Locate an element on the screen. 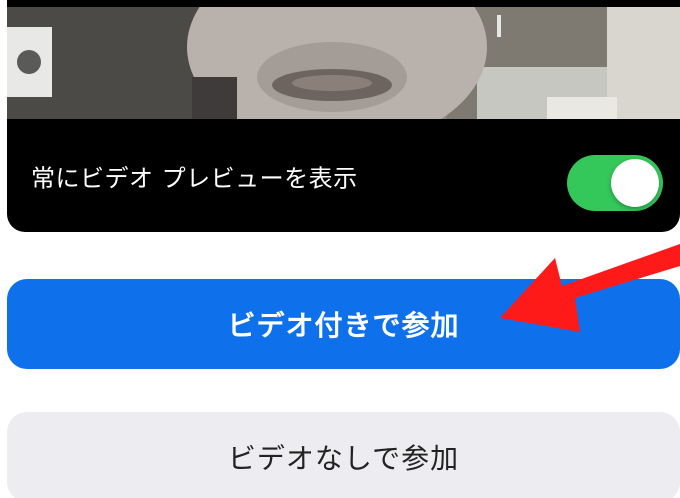 Image resolution: width=680 pixels, height=498 pixels. always-show-preview-label: 常にビデオ プレビューを表示 is located at coordinates (194, 178).